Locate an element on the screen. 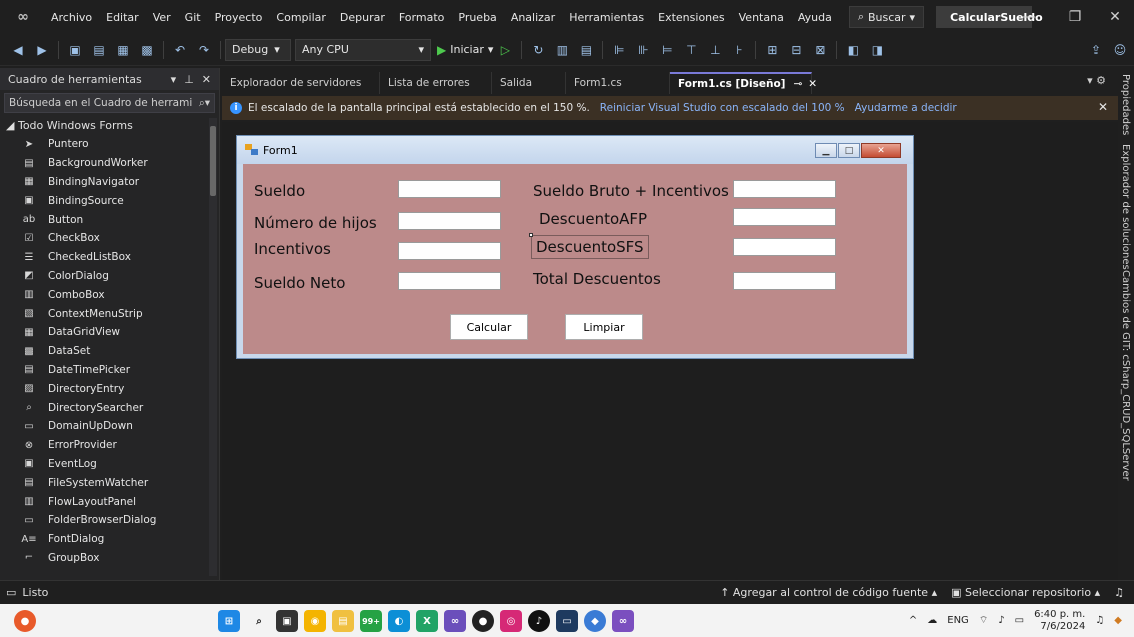  excel-icon: X is located at coordinates (427, 621).